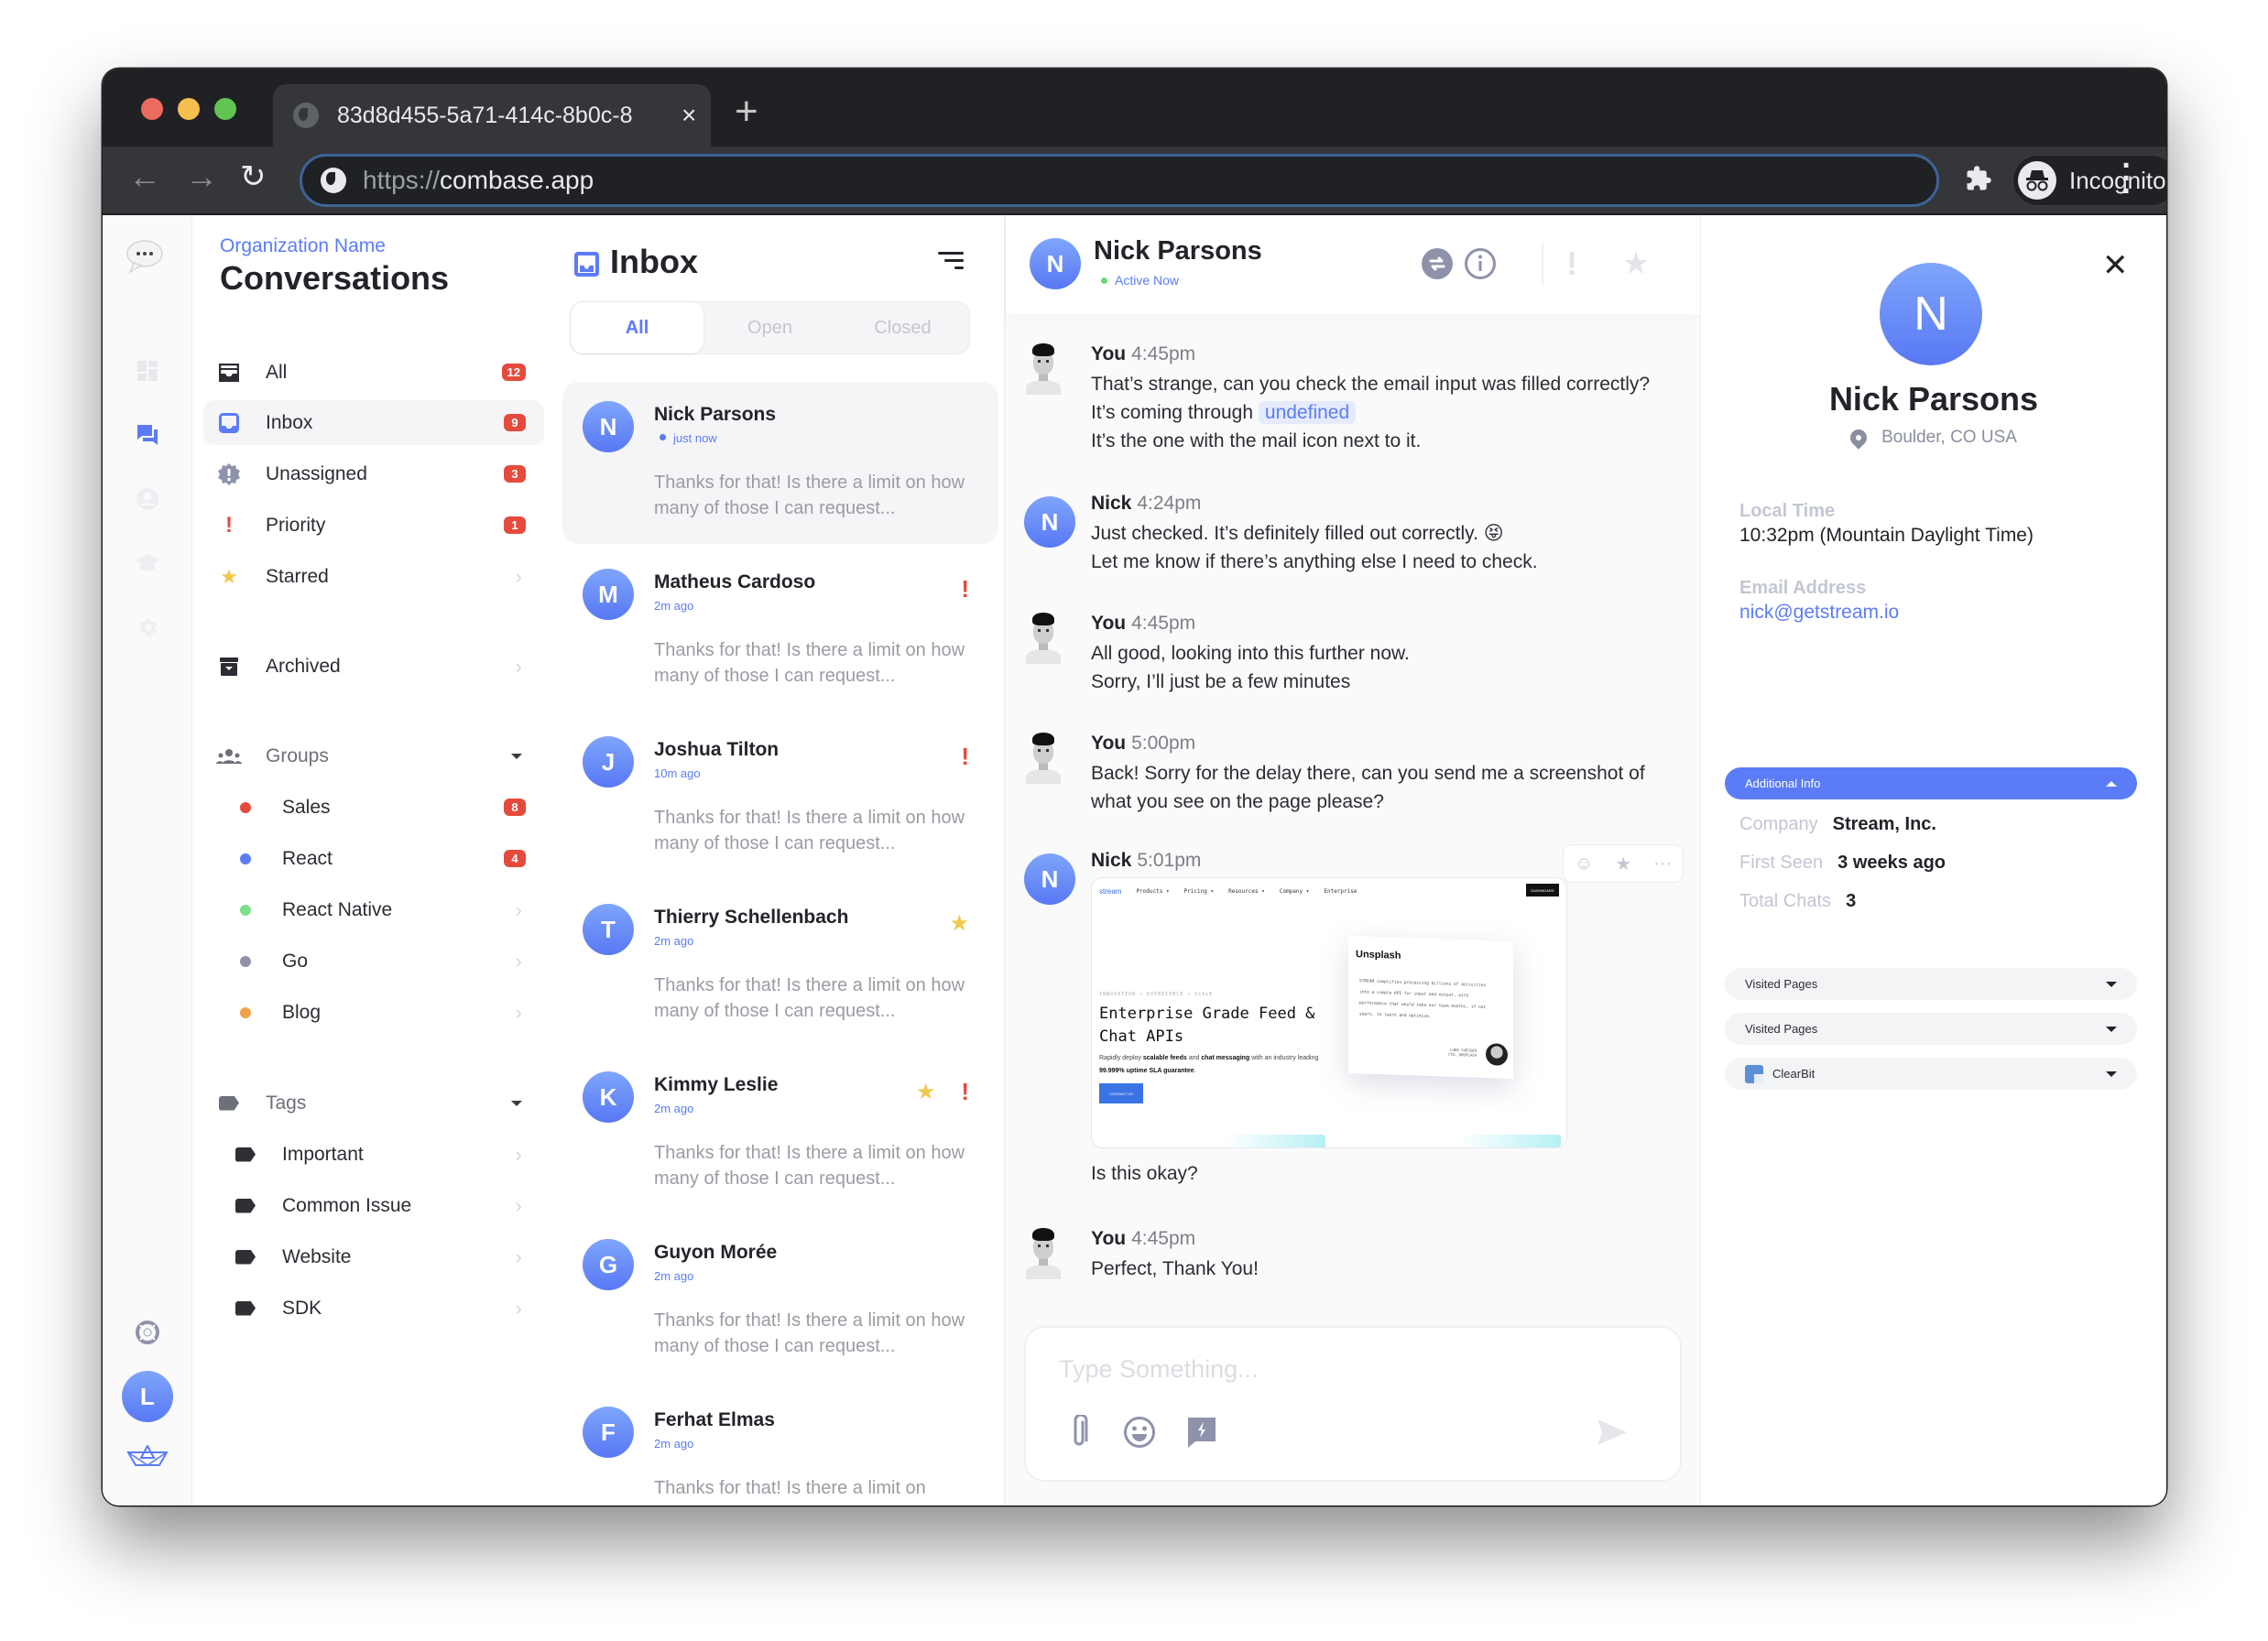  What do you see at coordinates (1931, 783) in the screenshot?
I see `additional-info-accordion: Additional Info` at bounding box center [1931, 783].